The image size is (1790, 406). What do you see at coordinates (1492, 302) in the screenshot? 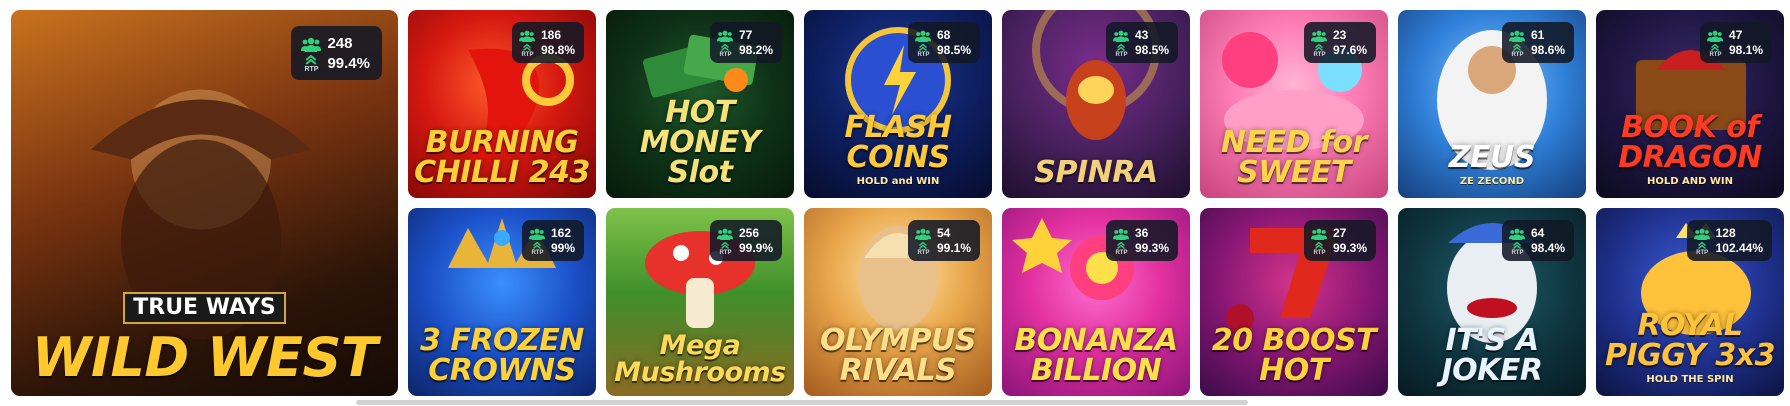
I see `game-tile-its-a-joker: 64 RTP 98.4% IT'S A JOKER` at bounding box center [1492, 302].